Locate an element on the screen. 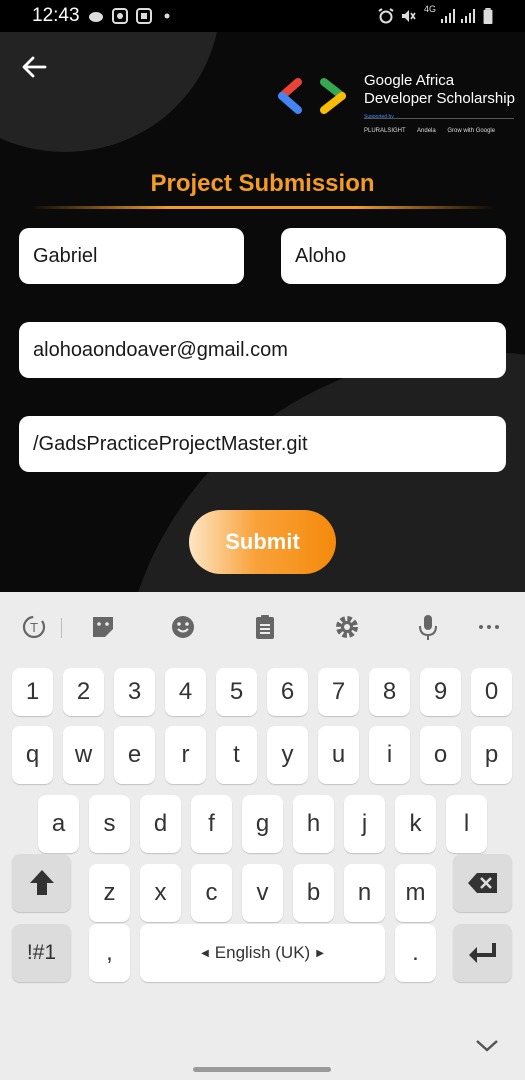 The image size is (525, 1080). number-key: 0 is located at coordinates (491, 692).